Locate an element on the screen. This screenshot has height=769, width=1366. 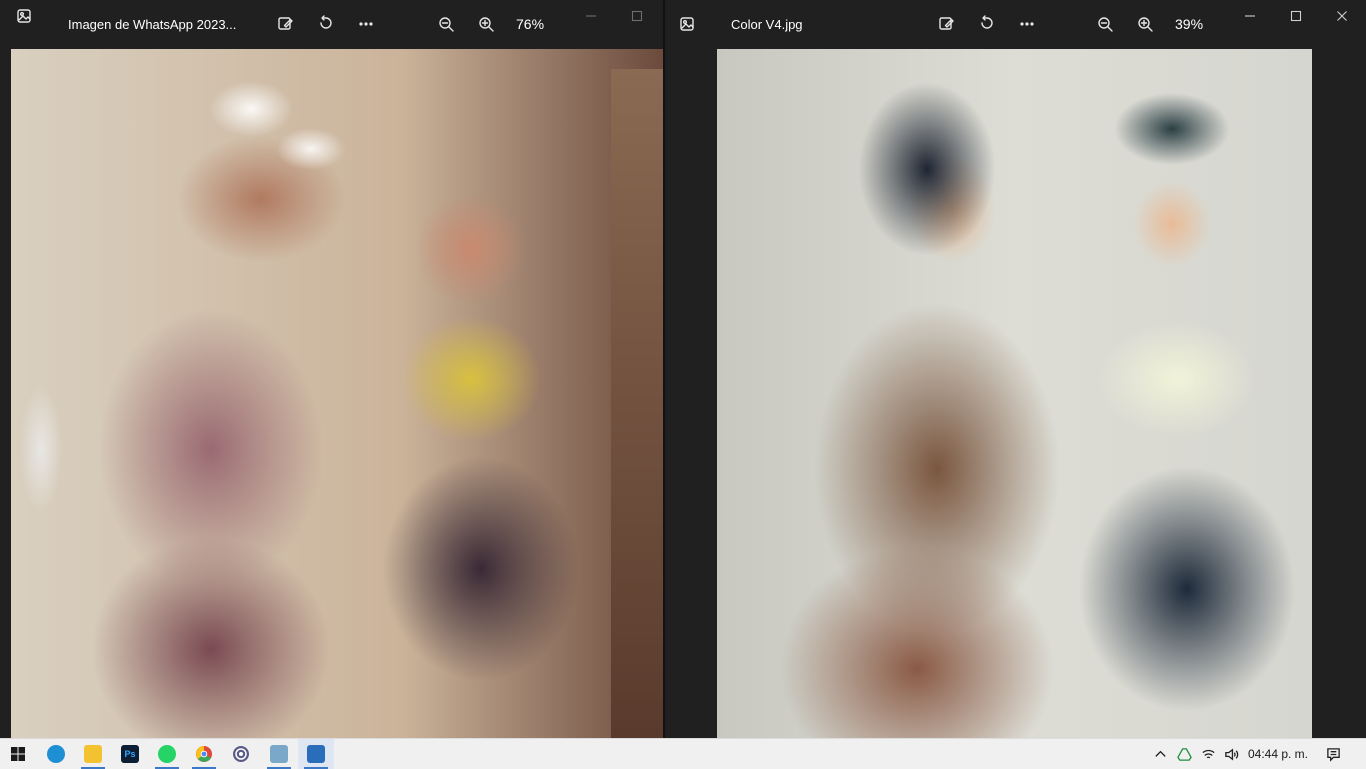
window-title: Color V4.jpg is located at coordinates (767, 24).